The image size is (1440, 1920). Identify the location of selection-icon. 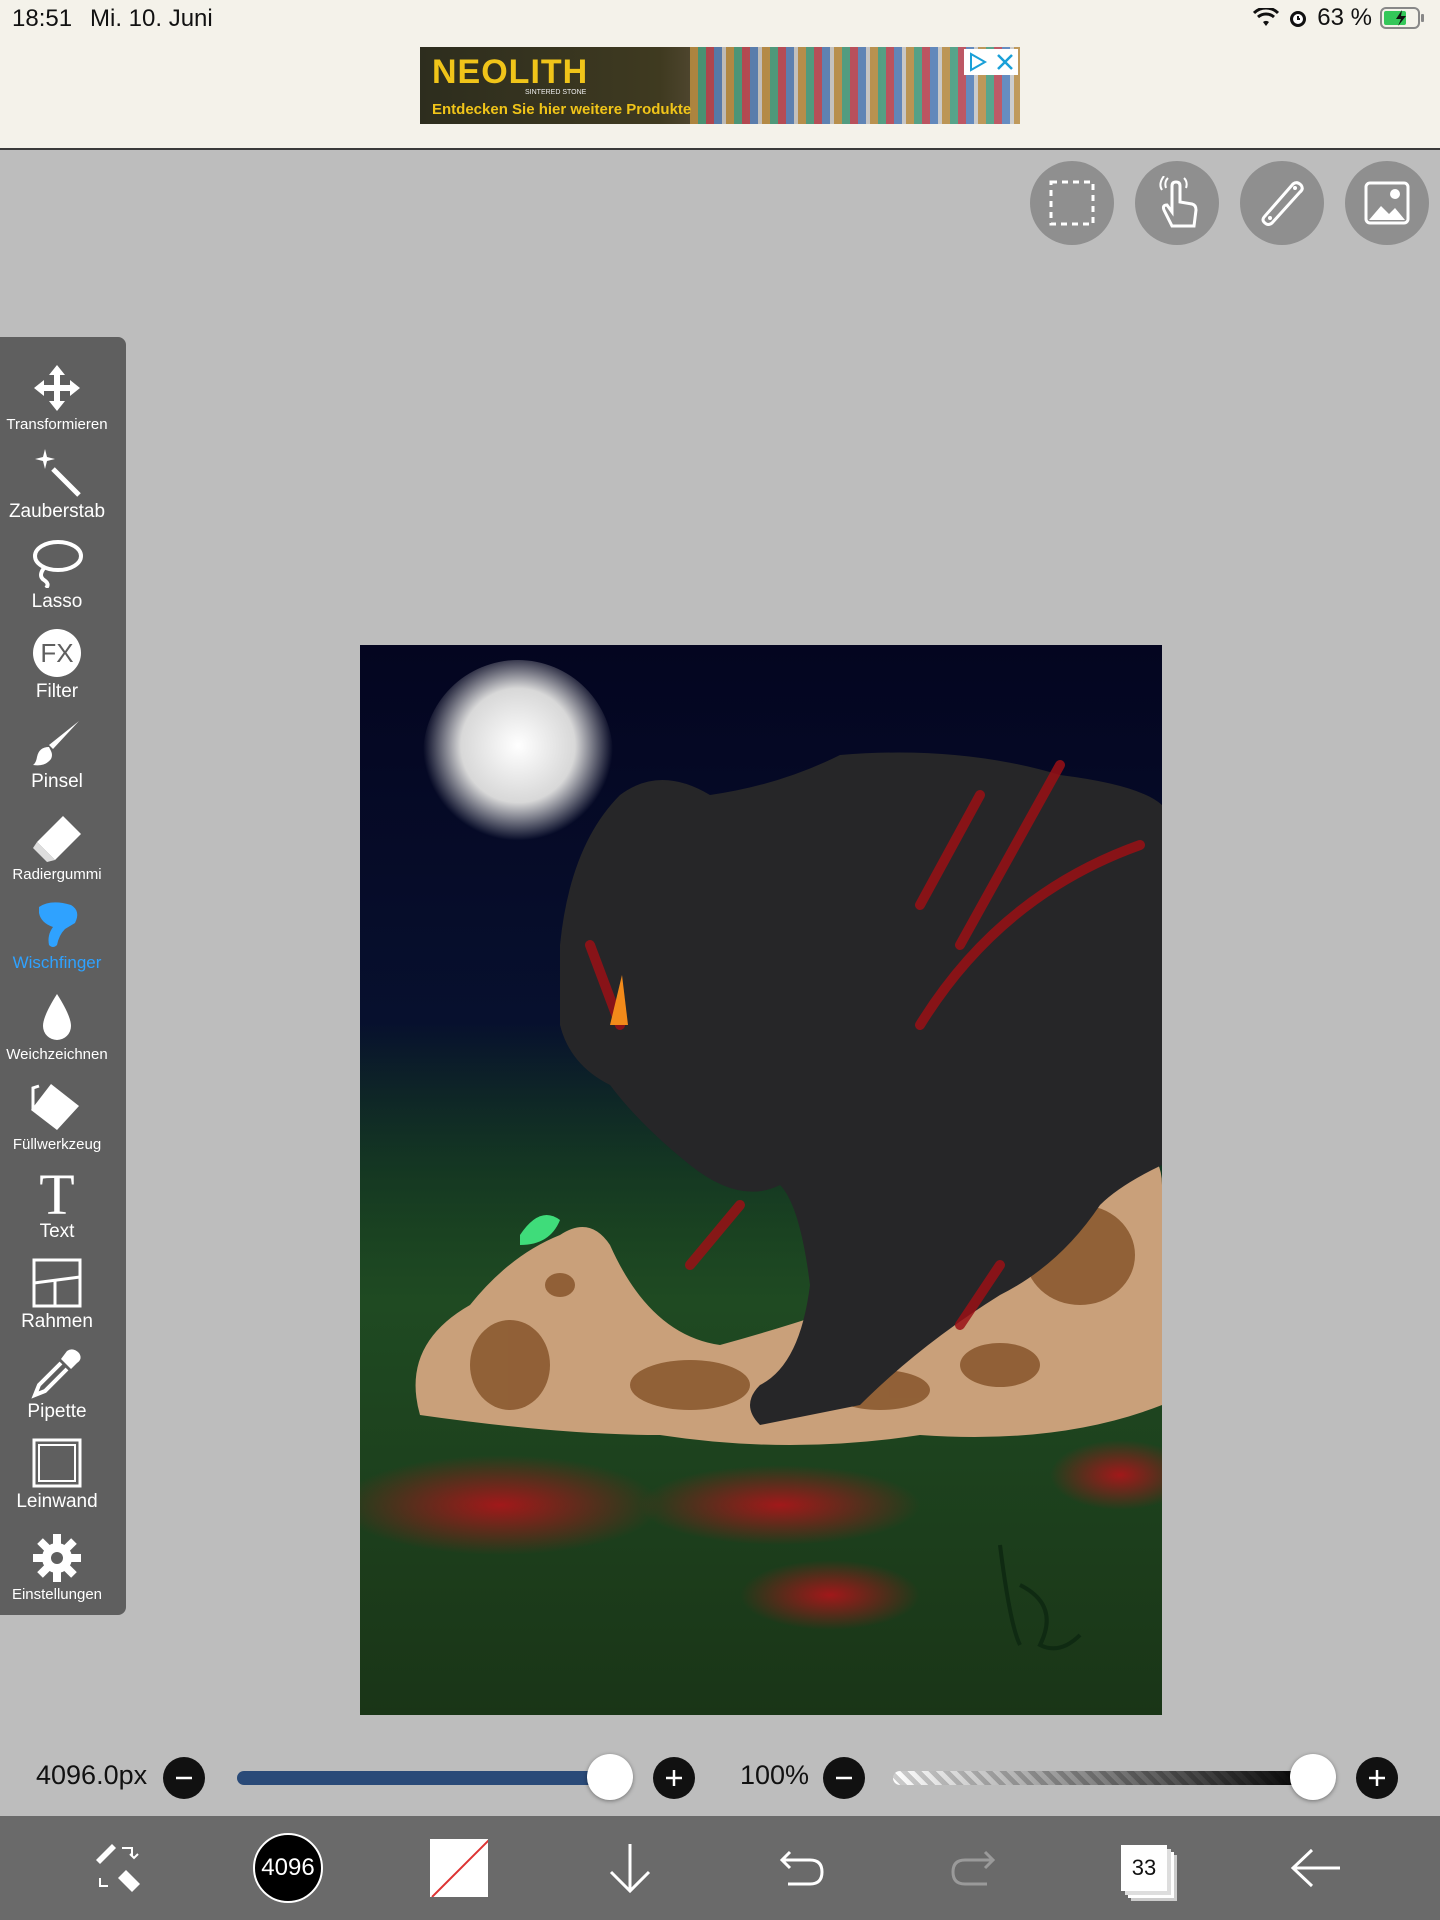
(1072, 203).